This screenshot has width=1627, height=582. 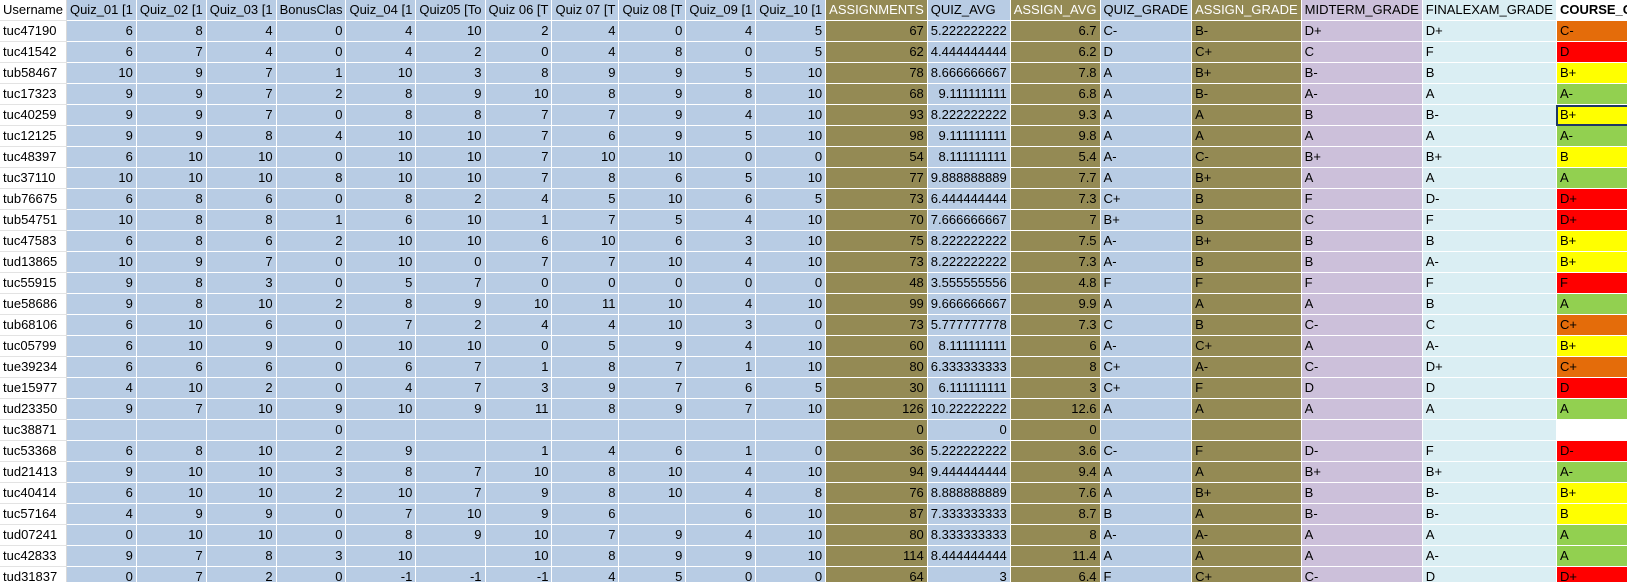 What do you see at coordinates (969, 346) in the screenshot?
I see `grade-cell: 8.111111111` at bounding box center [969, 346].